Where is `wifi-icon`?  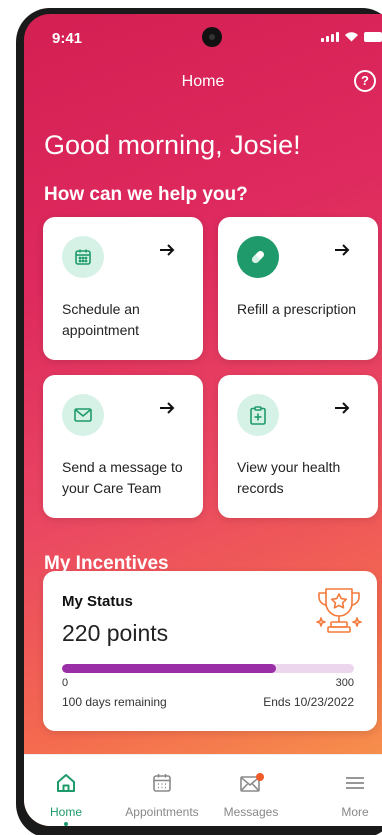 wifi-icon is located at coordinates (351, 37).